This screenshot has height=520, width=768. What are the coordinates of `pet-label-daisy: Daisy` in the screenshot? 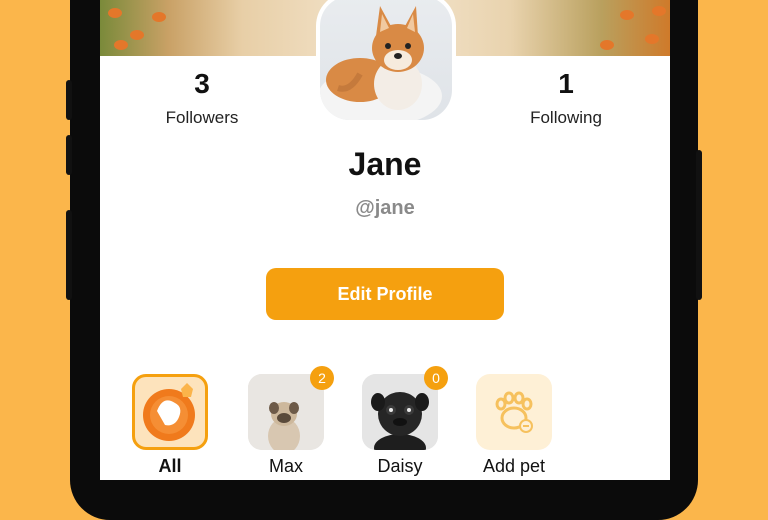 It's located at (400, 466).